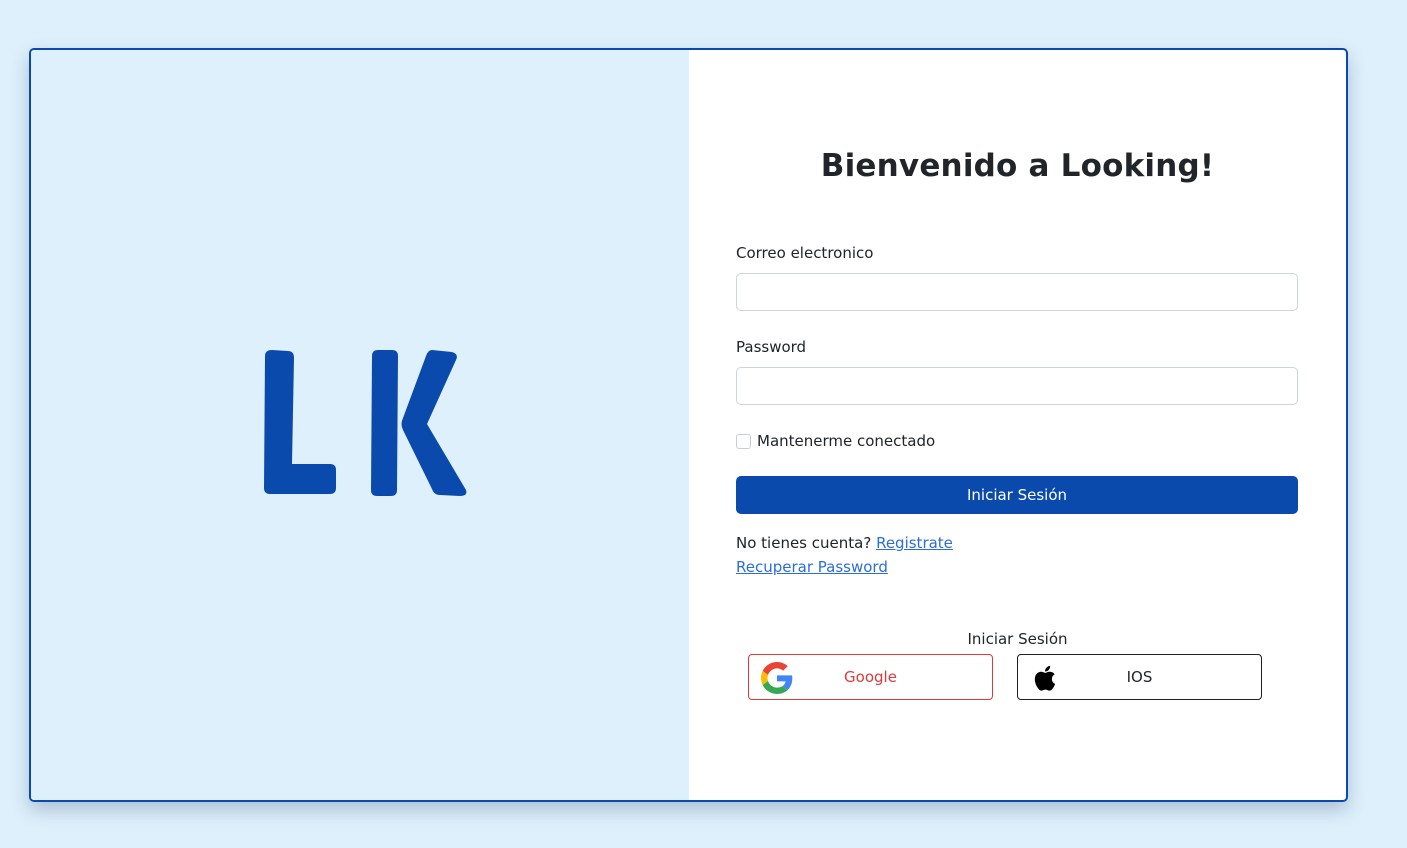 The width and height of the screenshot is (1407, 848). What do you see at coordinates (1017, 292) in the screenshot?
I see `email-field` at bounding box center [1017, 292].